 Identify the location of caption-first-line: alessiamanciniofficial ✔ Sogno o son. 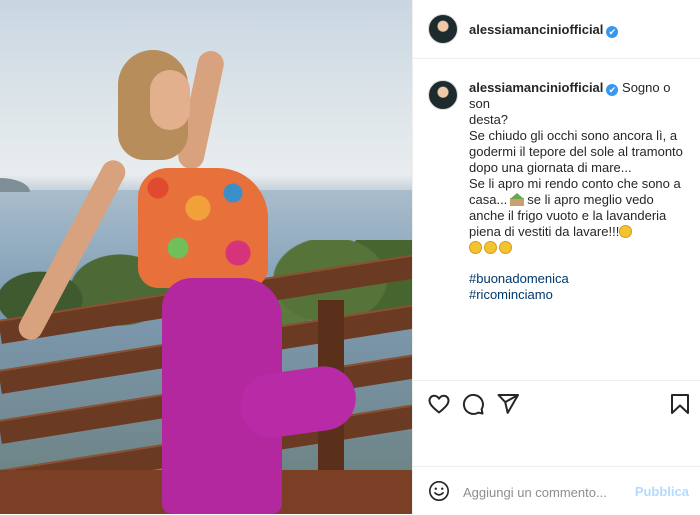
(580, 96).